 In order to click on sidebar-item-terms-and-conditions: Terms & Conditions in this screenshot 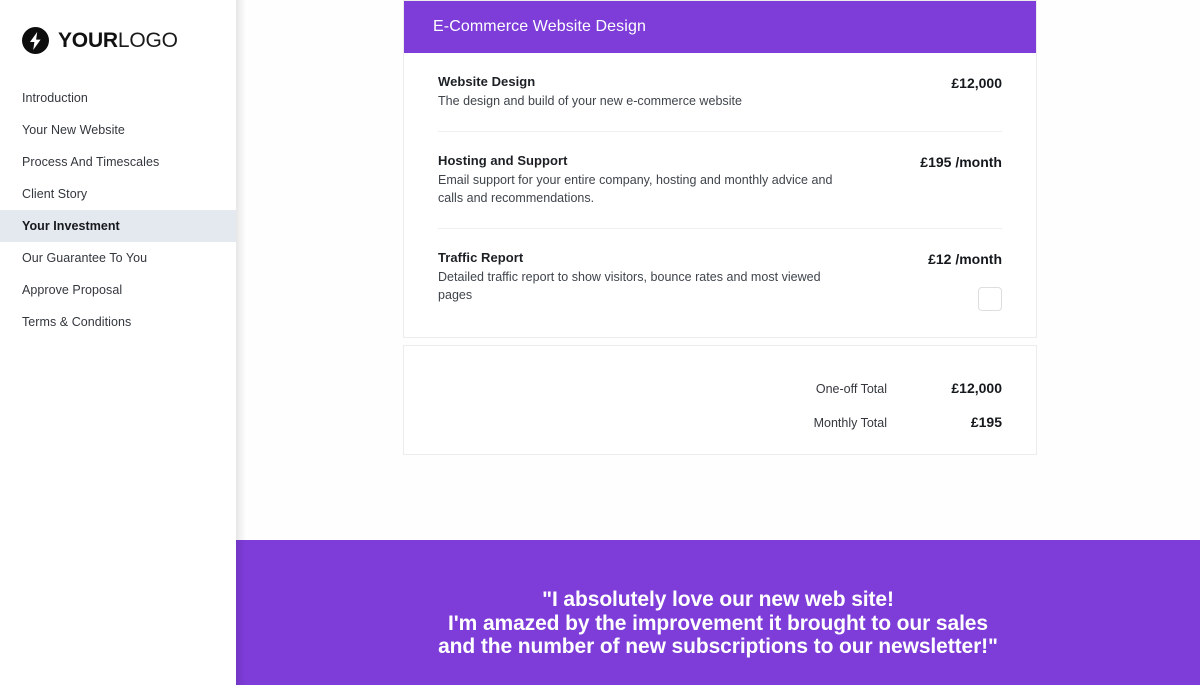, I will do `click(118, 322)`.